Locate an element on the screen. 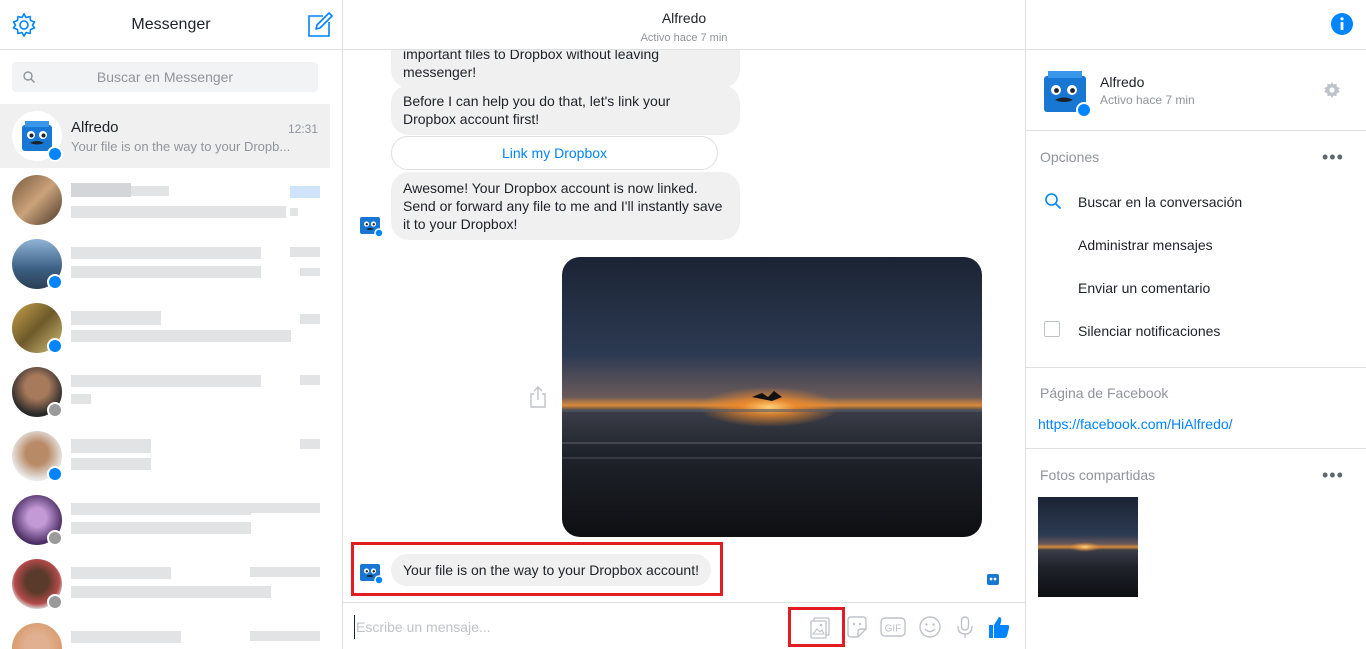  chat-active-status: Activo hace 7 min is located at coordinates (684, 38).